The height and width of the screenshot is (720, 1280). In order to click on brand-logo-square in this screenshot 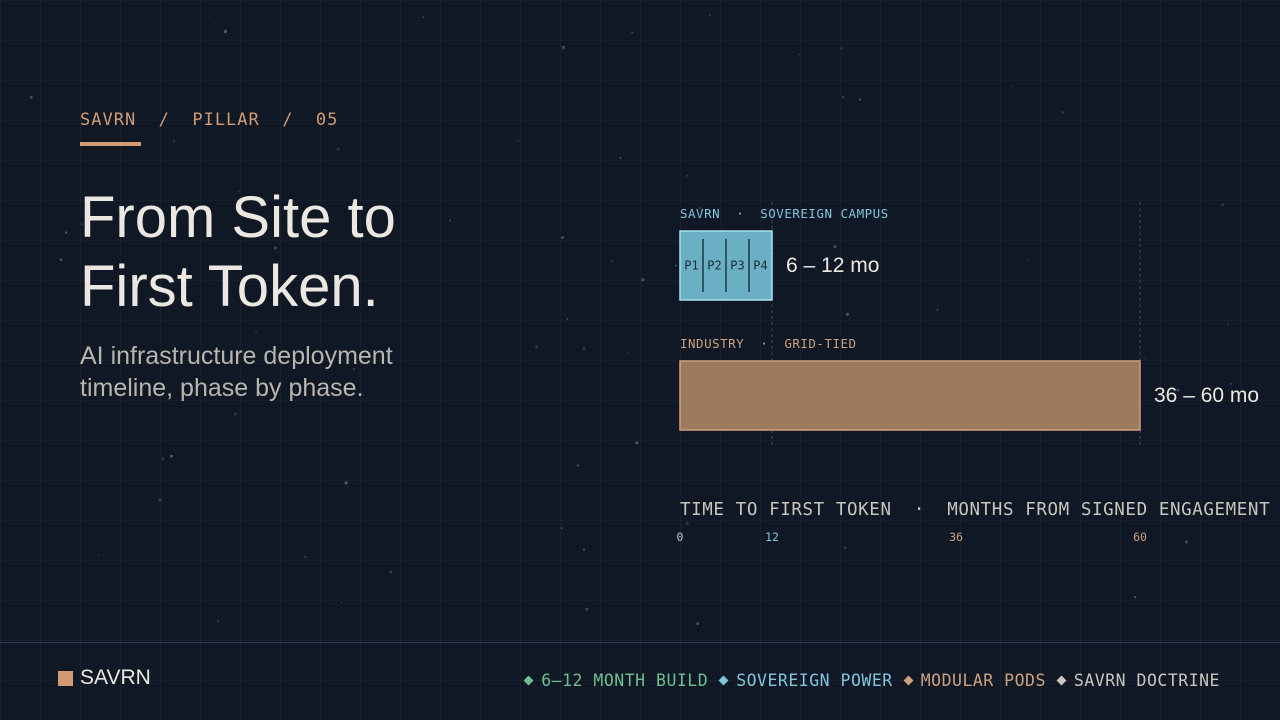, I will do `click(65, 678)`.